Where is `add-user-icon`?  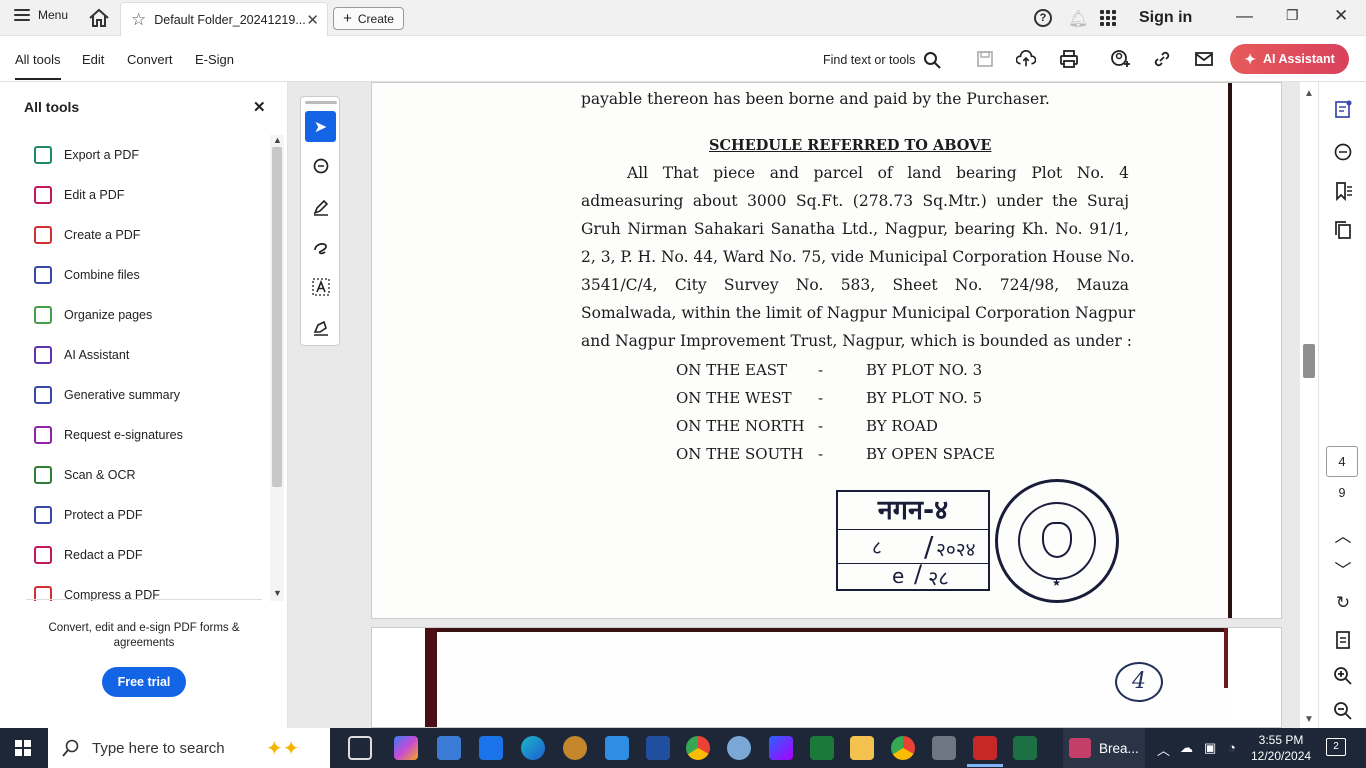 add-user-icon is located at coordinates (1120, 59).